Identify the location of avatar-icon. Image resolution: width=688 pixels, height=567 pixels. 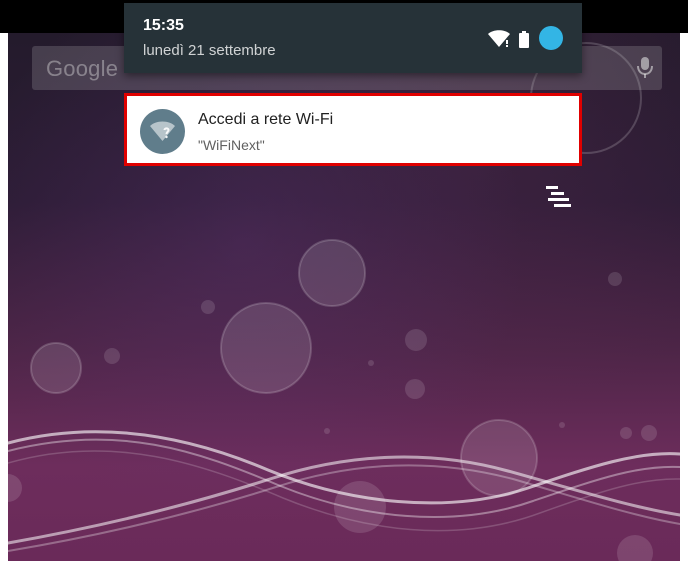
(551, 38).